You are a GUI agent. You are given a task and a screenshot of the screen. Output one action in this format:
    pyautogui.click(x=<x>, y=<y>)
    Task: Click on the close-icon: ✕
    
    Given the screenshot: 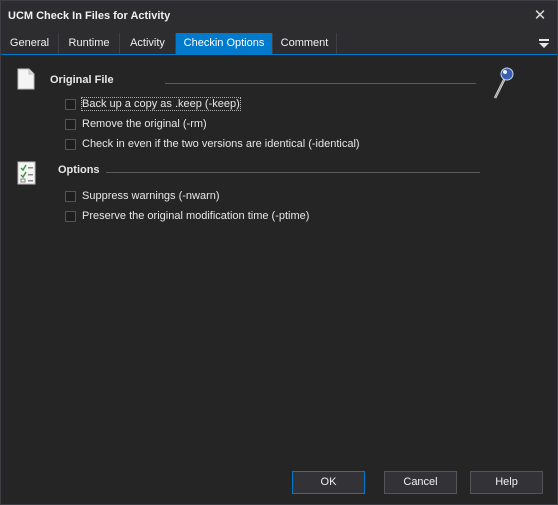 What is the action you would take?
    pyautogui.click(x=540, y=16)
    